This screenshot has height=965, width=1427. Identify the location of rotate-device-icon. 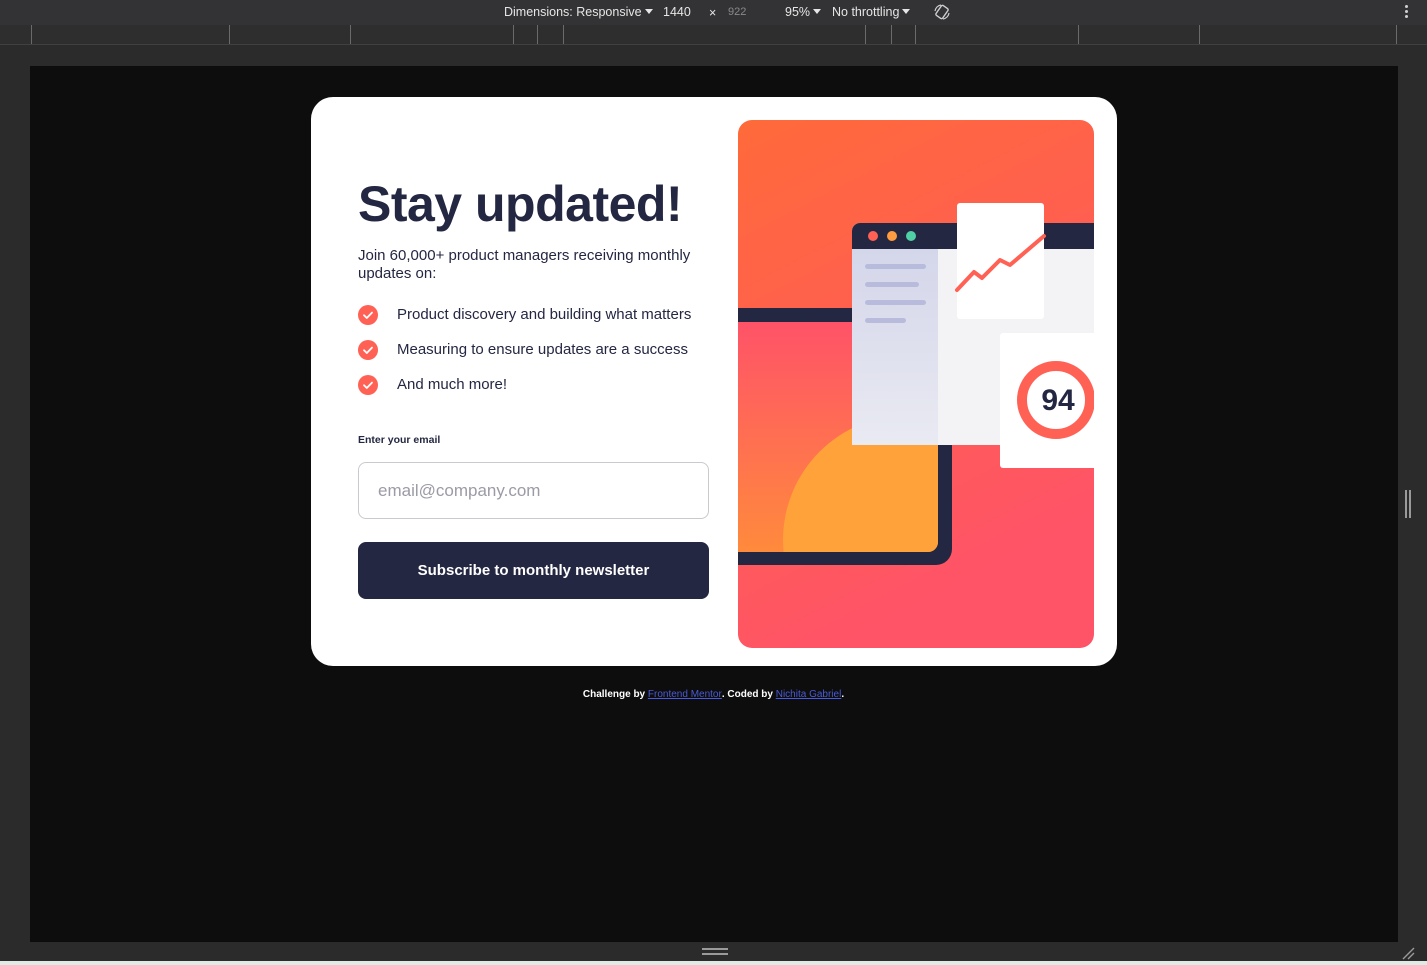
(942, 12).